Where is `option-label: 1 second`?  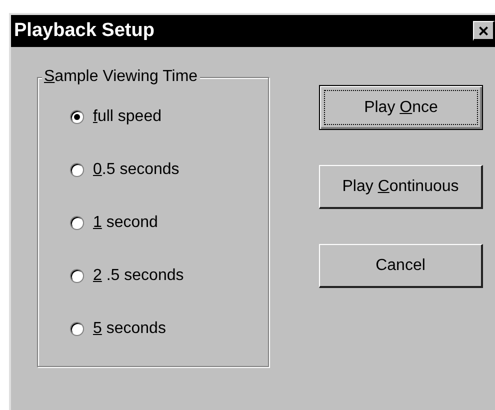
option-label: 1 second is located at coordinates (125, 223).